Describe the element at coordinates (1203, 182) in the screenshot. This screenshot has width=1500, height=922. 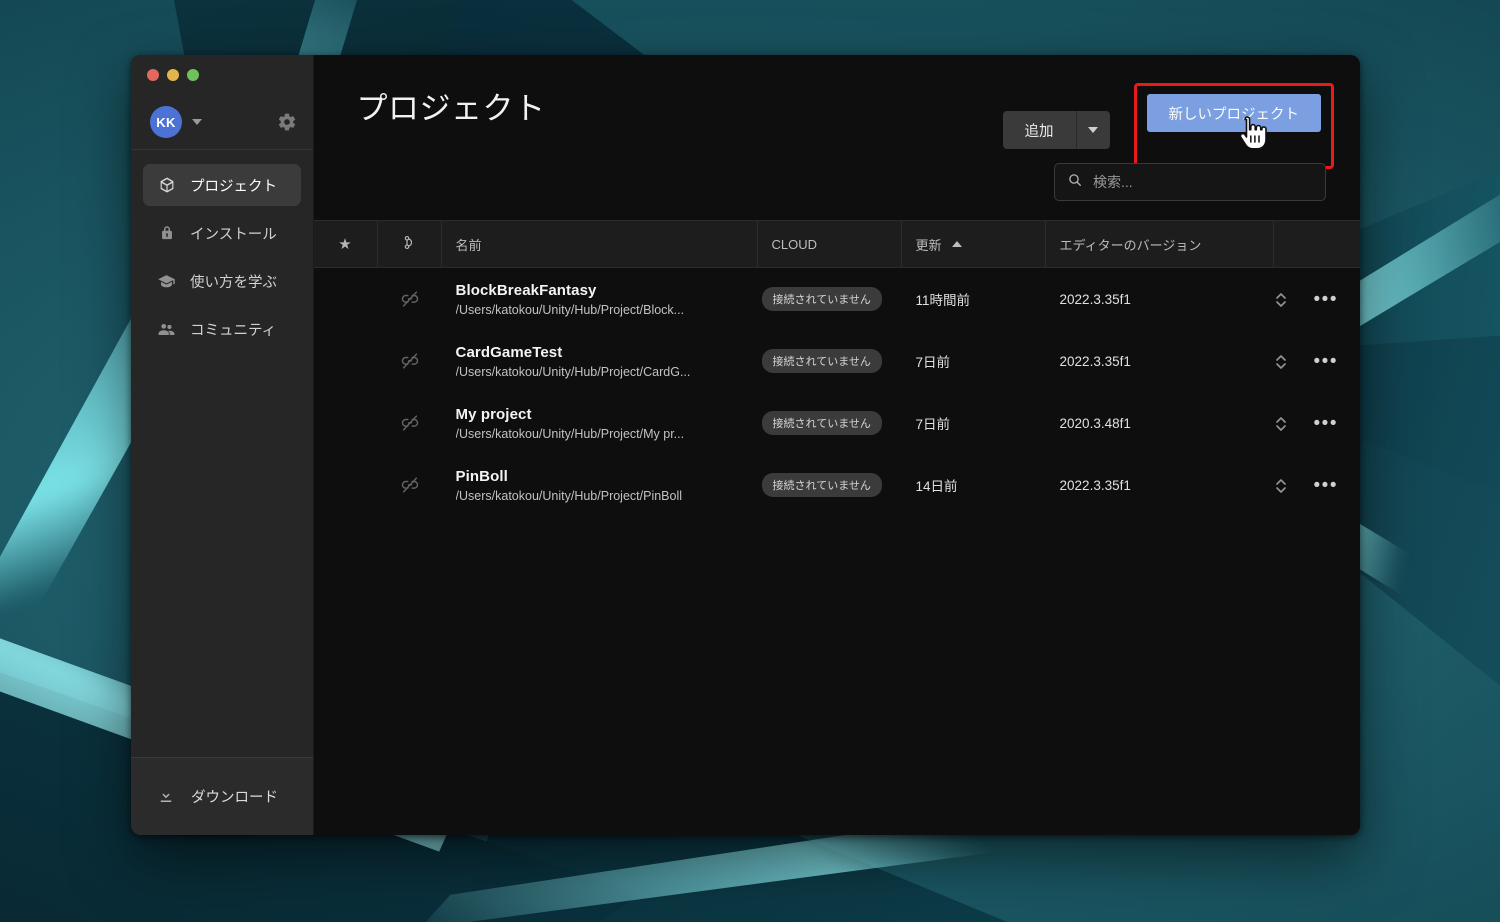
I see `search-input` at that location.